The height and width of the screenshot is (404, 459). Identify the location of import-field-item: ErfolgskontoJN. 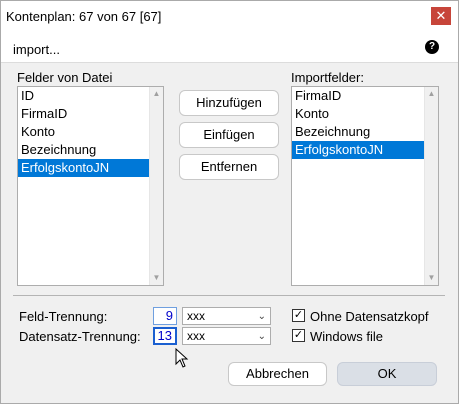
(358, 150).